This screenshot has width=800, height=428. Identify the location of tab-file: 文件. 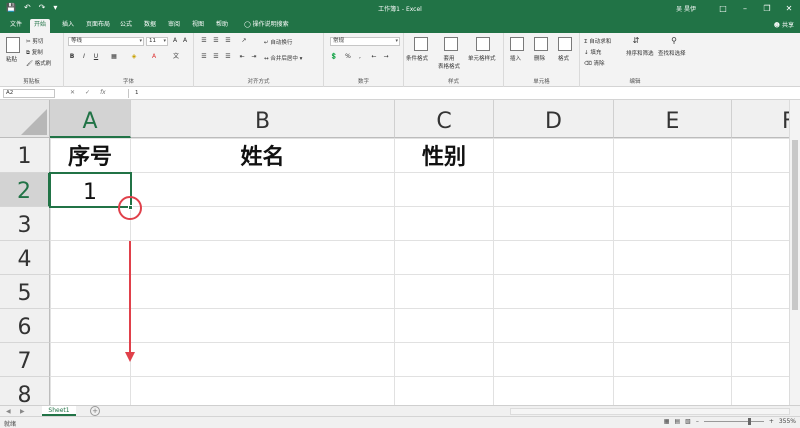
(16, 26).